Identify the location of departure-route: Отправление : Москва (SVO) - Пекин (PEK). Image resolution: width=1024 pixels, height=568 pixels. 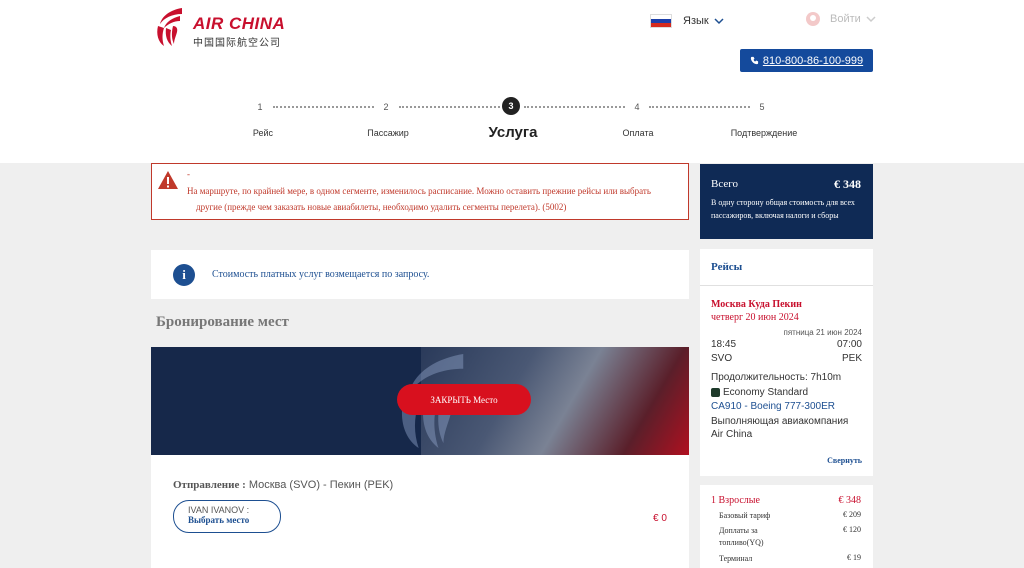
(283, 485).